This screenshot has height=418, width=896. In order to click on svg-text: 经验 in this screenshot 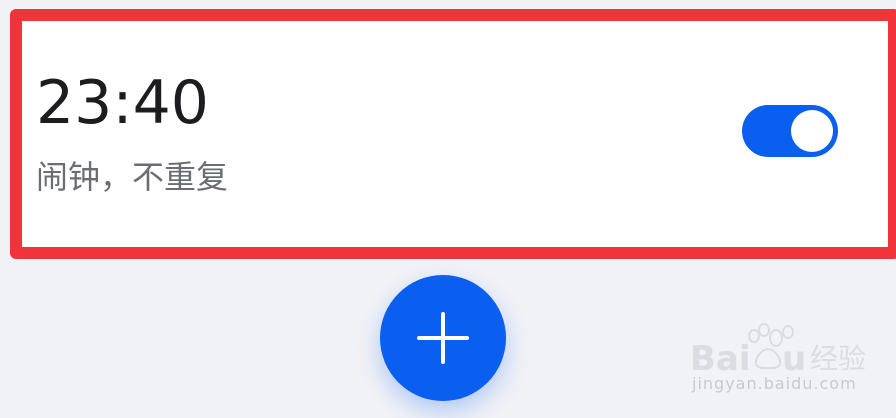, I will do `click(838, 358)`.